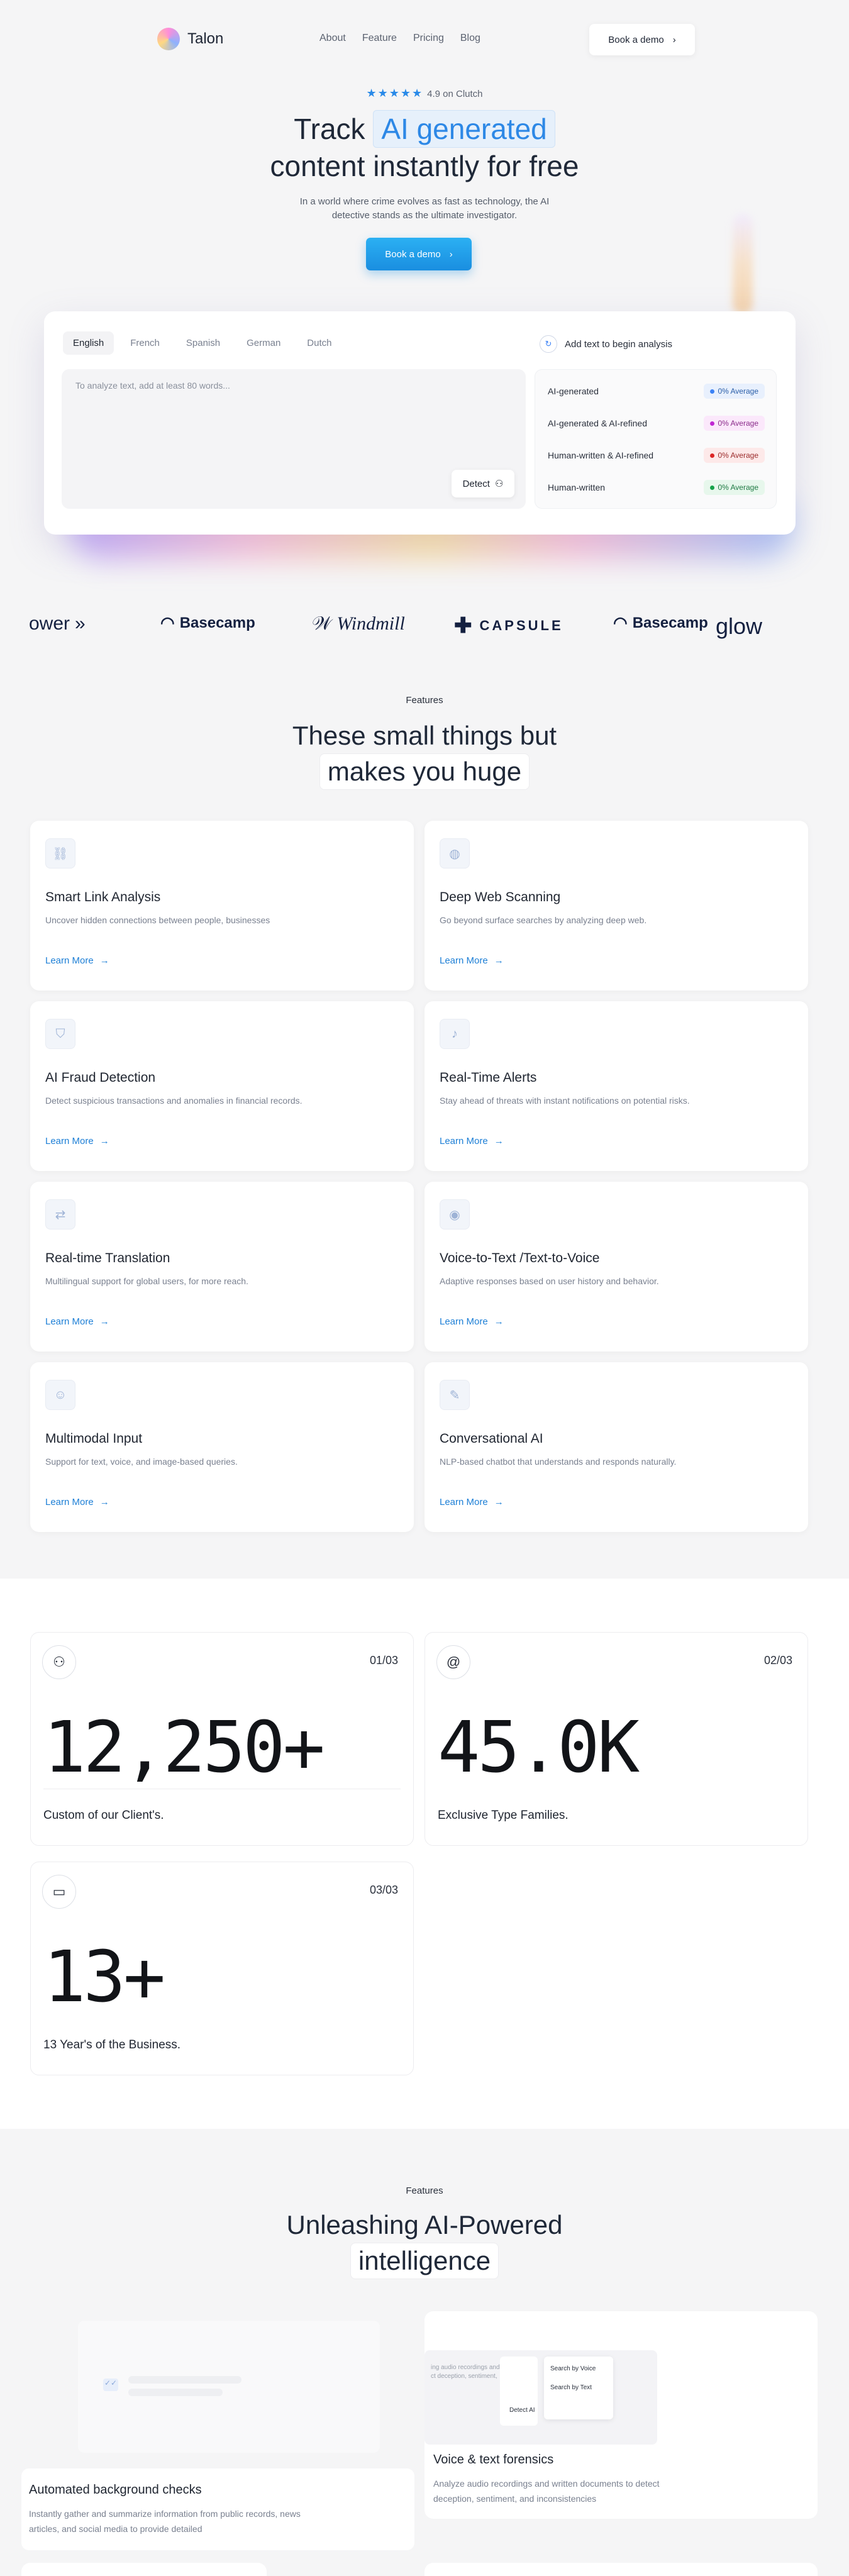  Describe the element at coordinates (380, 38) in the screenshot. I see `nav-link-feature: Feature` at that location.